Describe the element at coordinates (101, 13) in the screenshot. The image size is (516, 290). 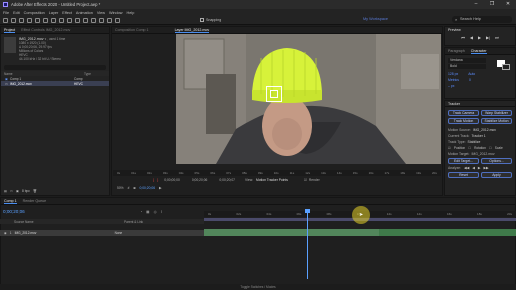
I see `menu-view: View` at that location.